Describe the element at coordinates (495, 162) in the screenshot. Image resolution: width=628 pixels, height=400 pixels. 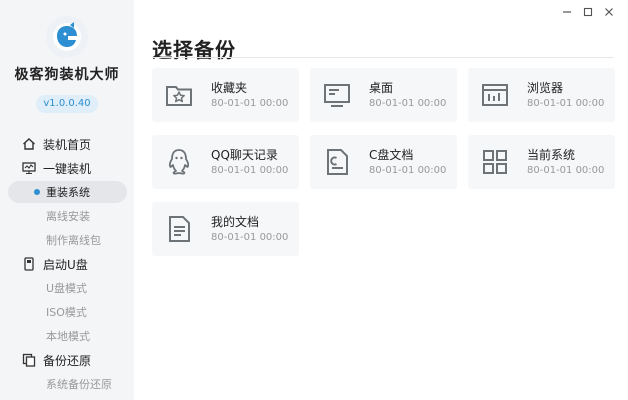
I see `current-system-icon` at that location.